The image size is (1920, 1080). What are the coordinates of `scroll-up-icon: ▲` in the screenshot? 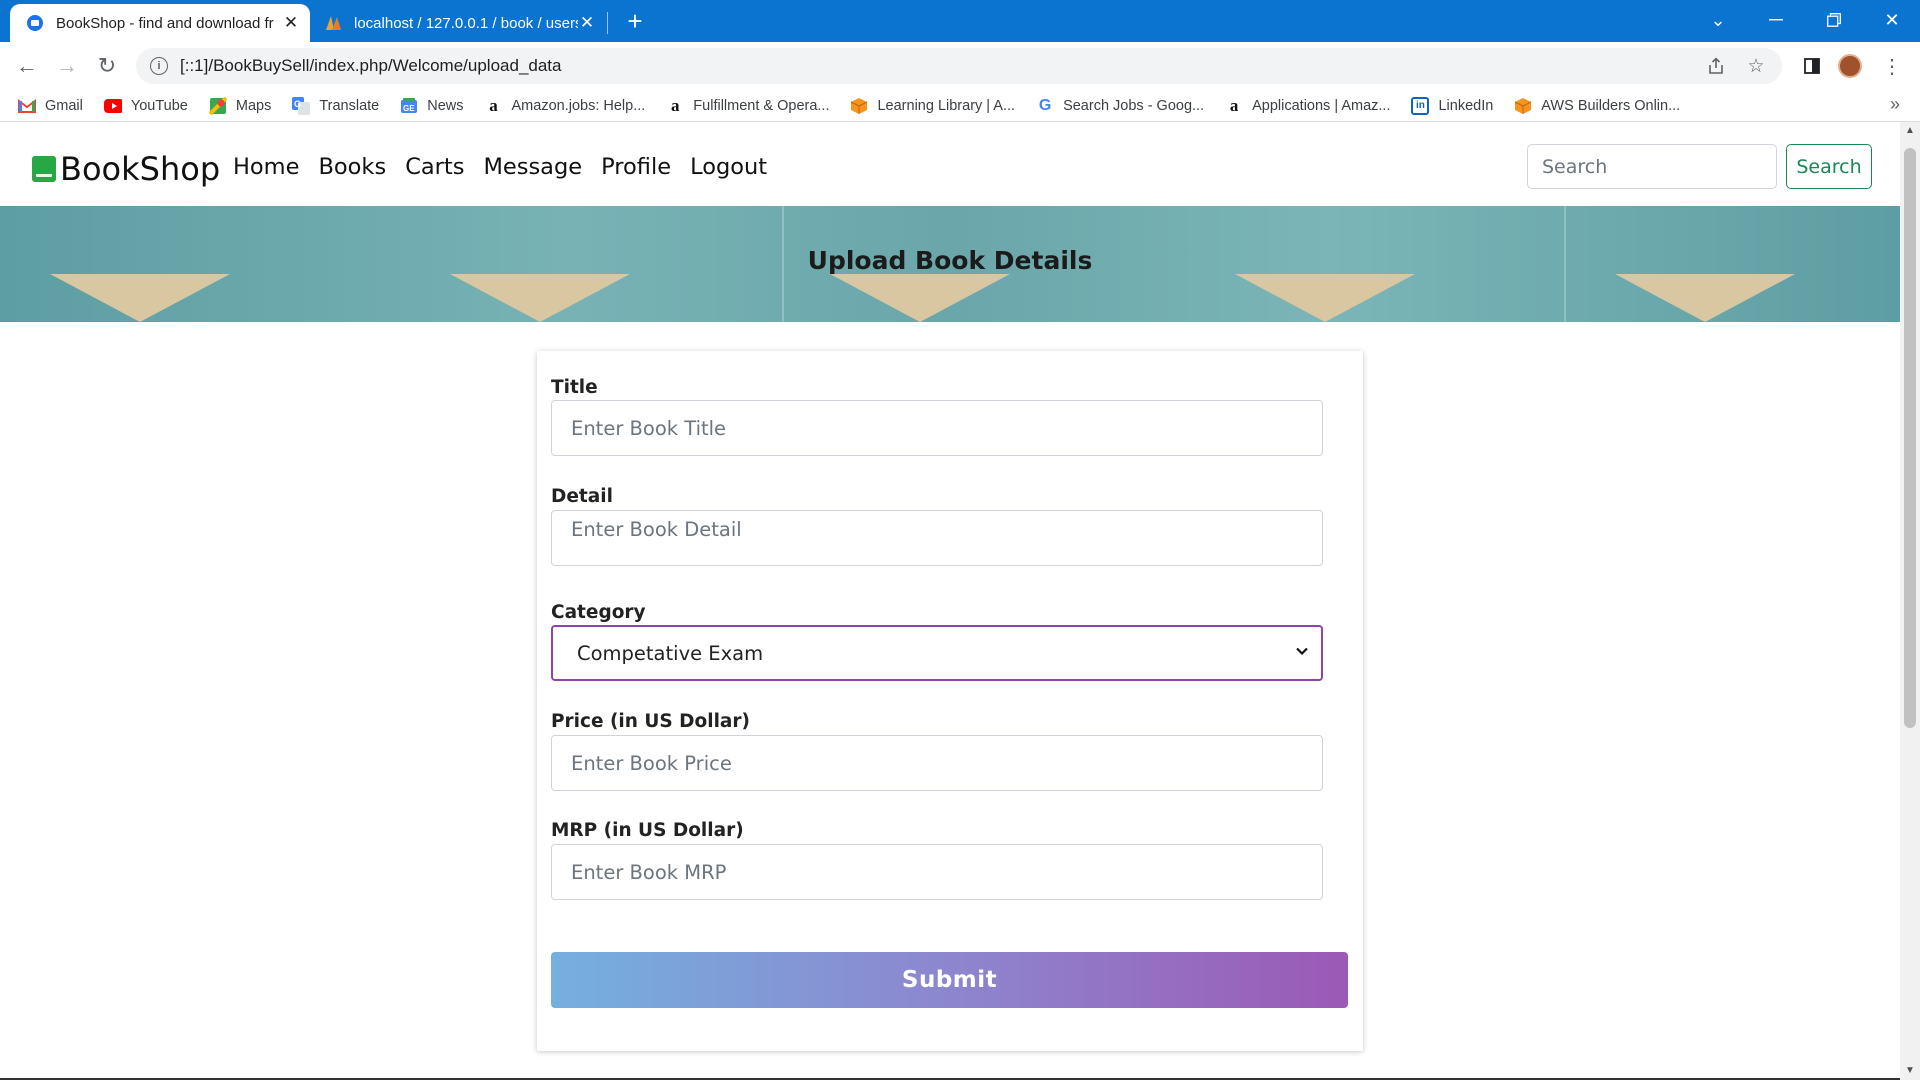 It's located at (1910, 131).